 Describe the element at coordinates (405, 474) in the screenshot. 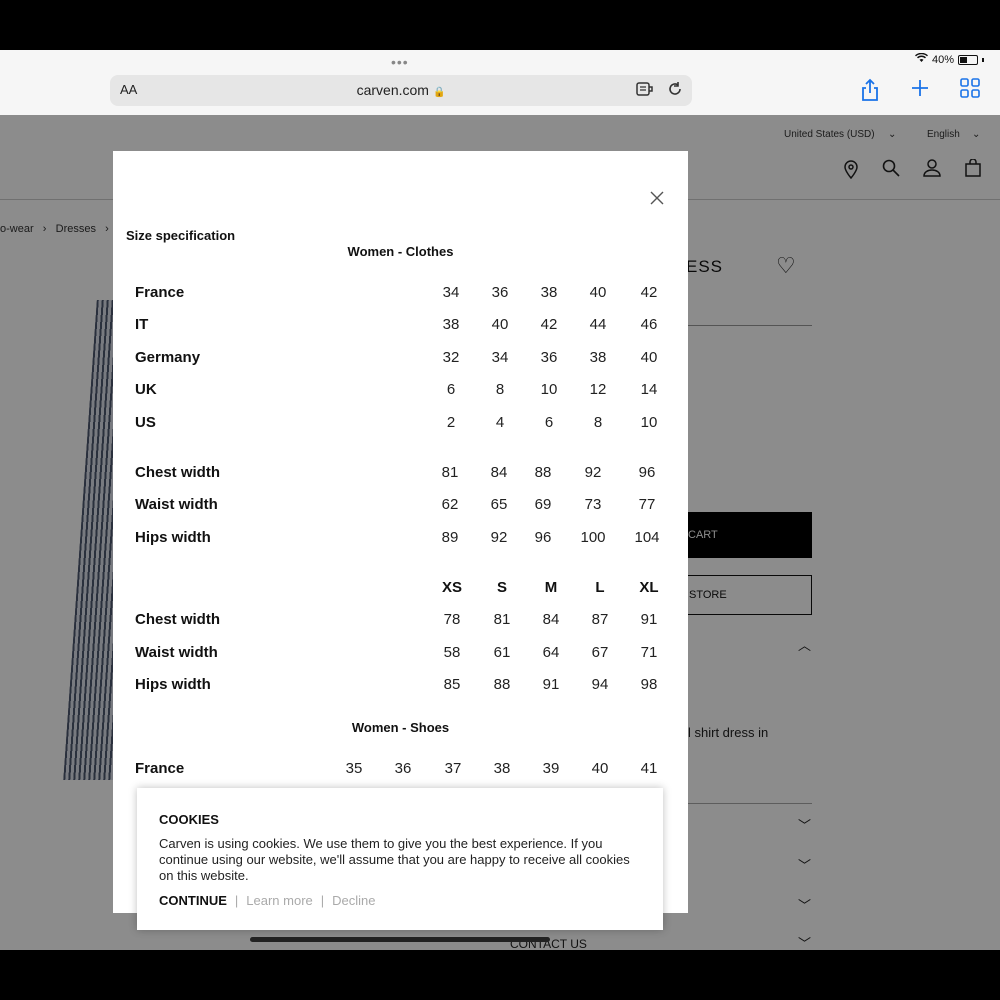

I see `table-row: Chest width 81 84 88 92 96` at that location.